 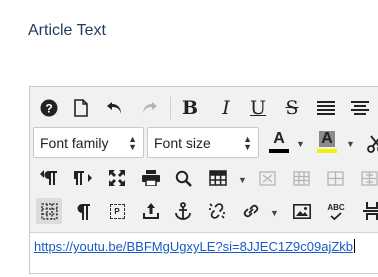 I want to click on insert-icon, so click(x=151, y=211).